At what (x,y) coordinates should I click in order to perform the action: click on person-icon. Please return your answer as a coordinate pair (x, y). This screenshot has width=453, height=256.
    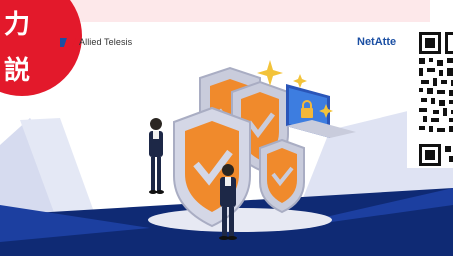
    Looking at the image, I should click on (156, 156).